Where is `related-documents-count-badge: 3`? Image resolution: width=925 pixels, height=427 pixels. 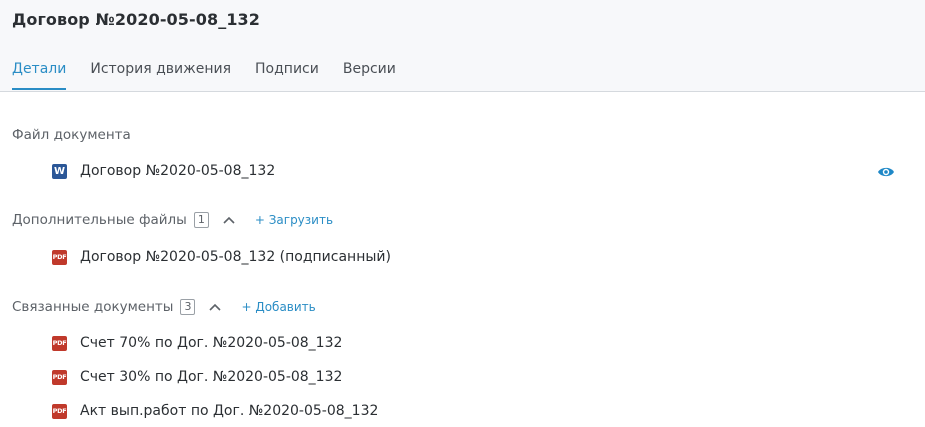 related-documents-count-badge: 3 is located at coordinates (188, 307).